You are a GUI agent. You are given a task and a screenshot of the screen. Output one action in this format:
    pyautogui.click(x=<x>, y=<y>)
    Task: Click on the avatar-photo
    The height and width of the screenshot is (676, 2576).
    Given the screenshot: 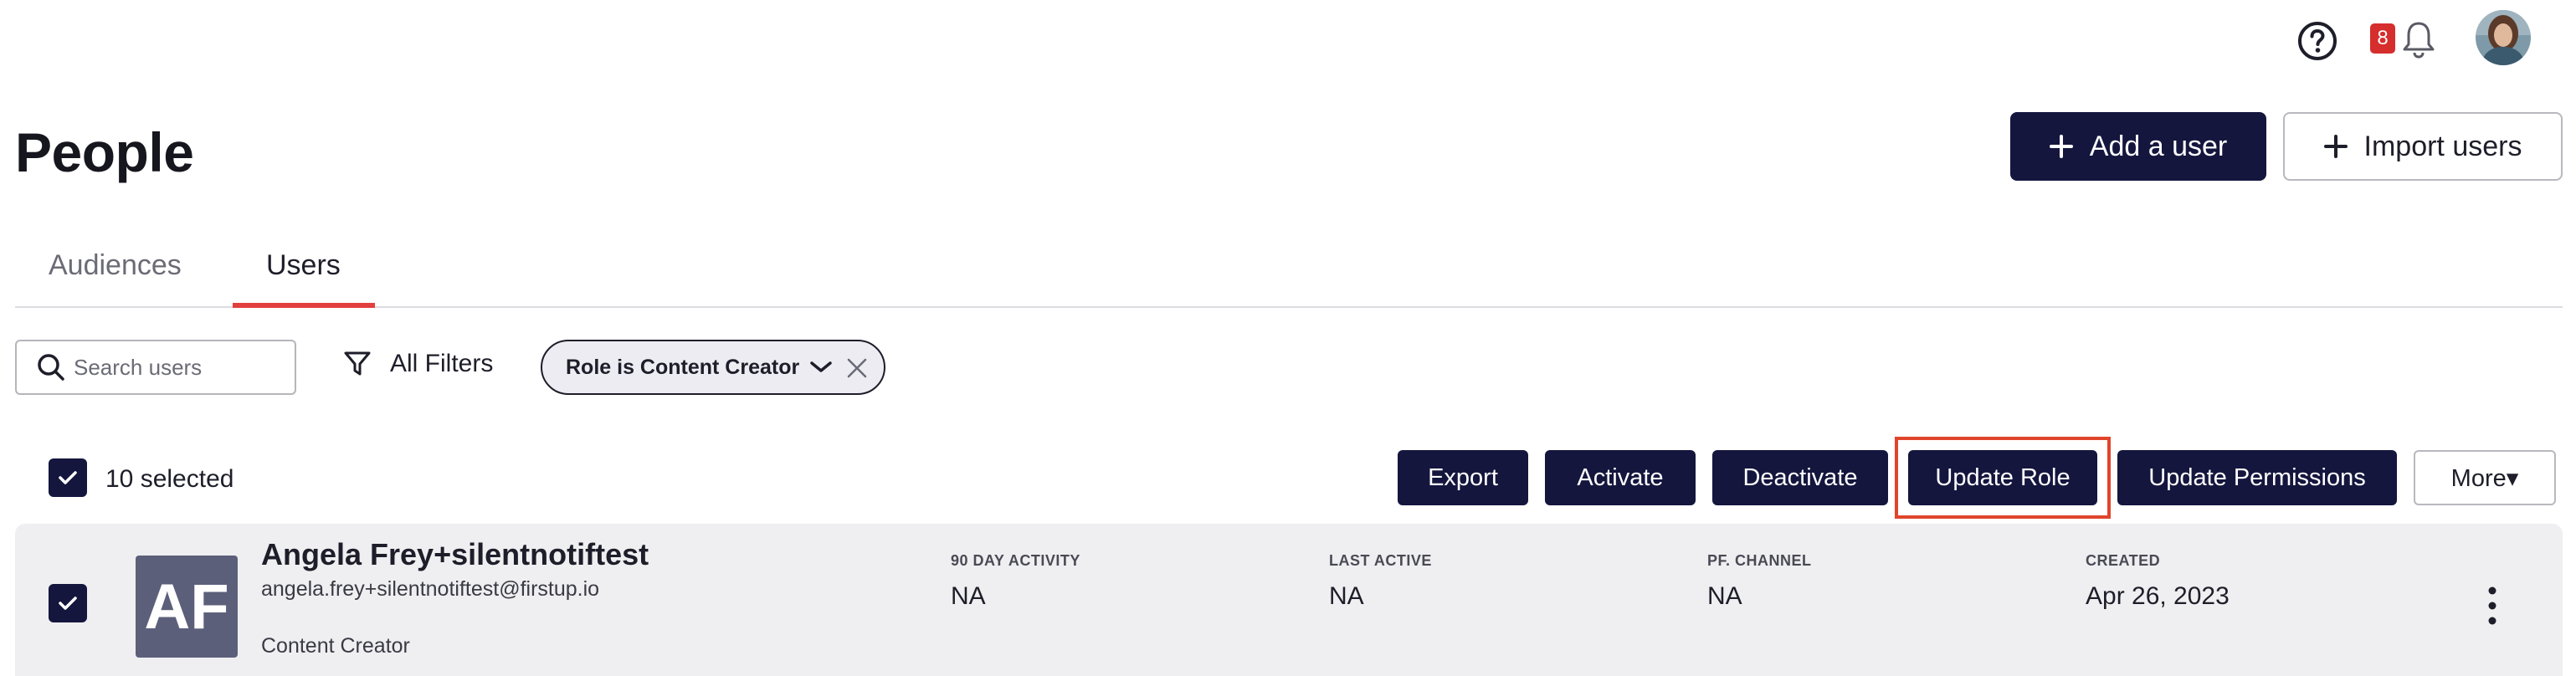 What is the action you would take?
    pyautogui.click(x=2503, y=38)
    